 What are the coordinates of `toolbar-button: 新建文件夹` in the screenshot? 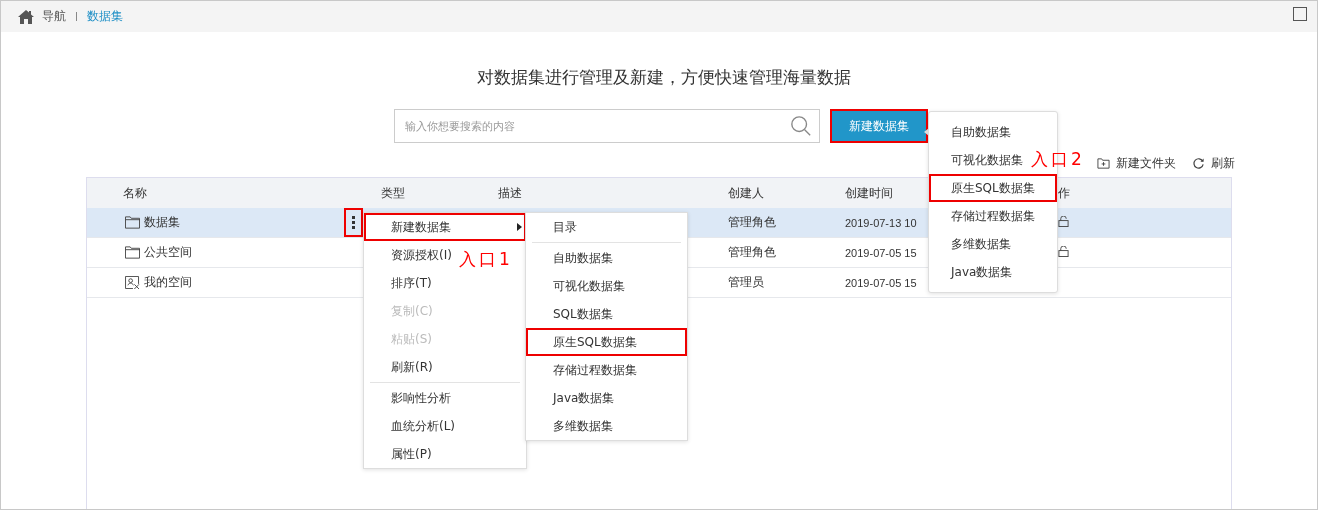 It's located at (1136, 163).